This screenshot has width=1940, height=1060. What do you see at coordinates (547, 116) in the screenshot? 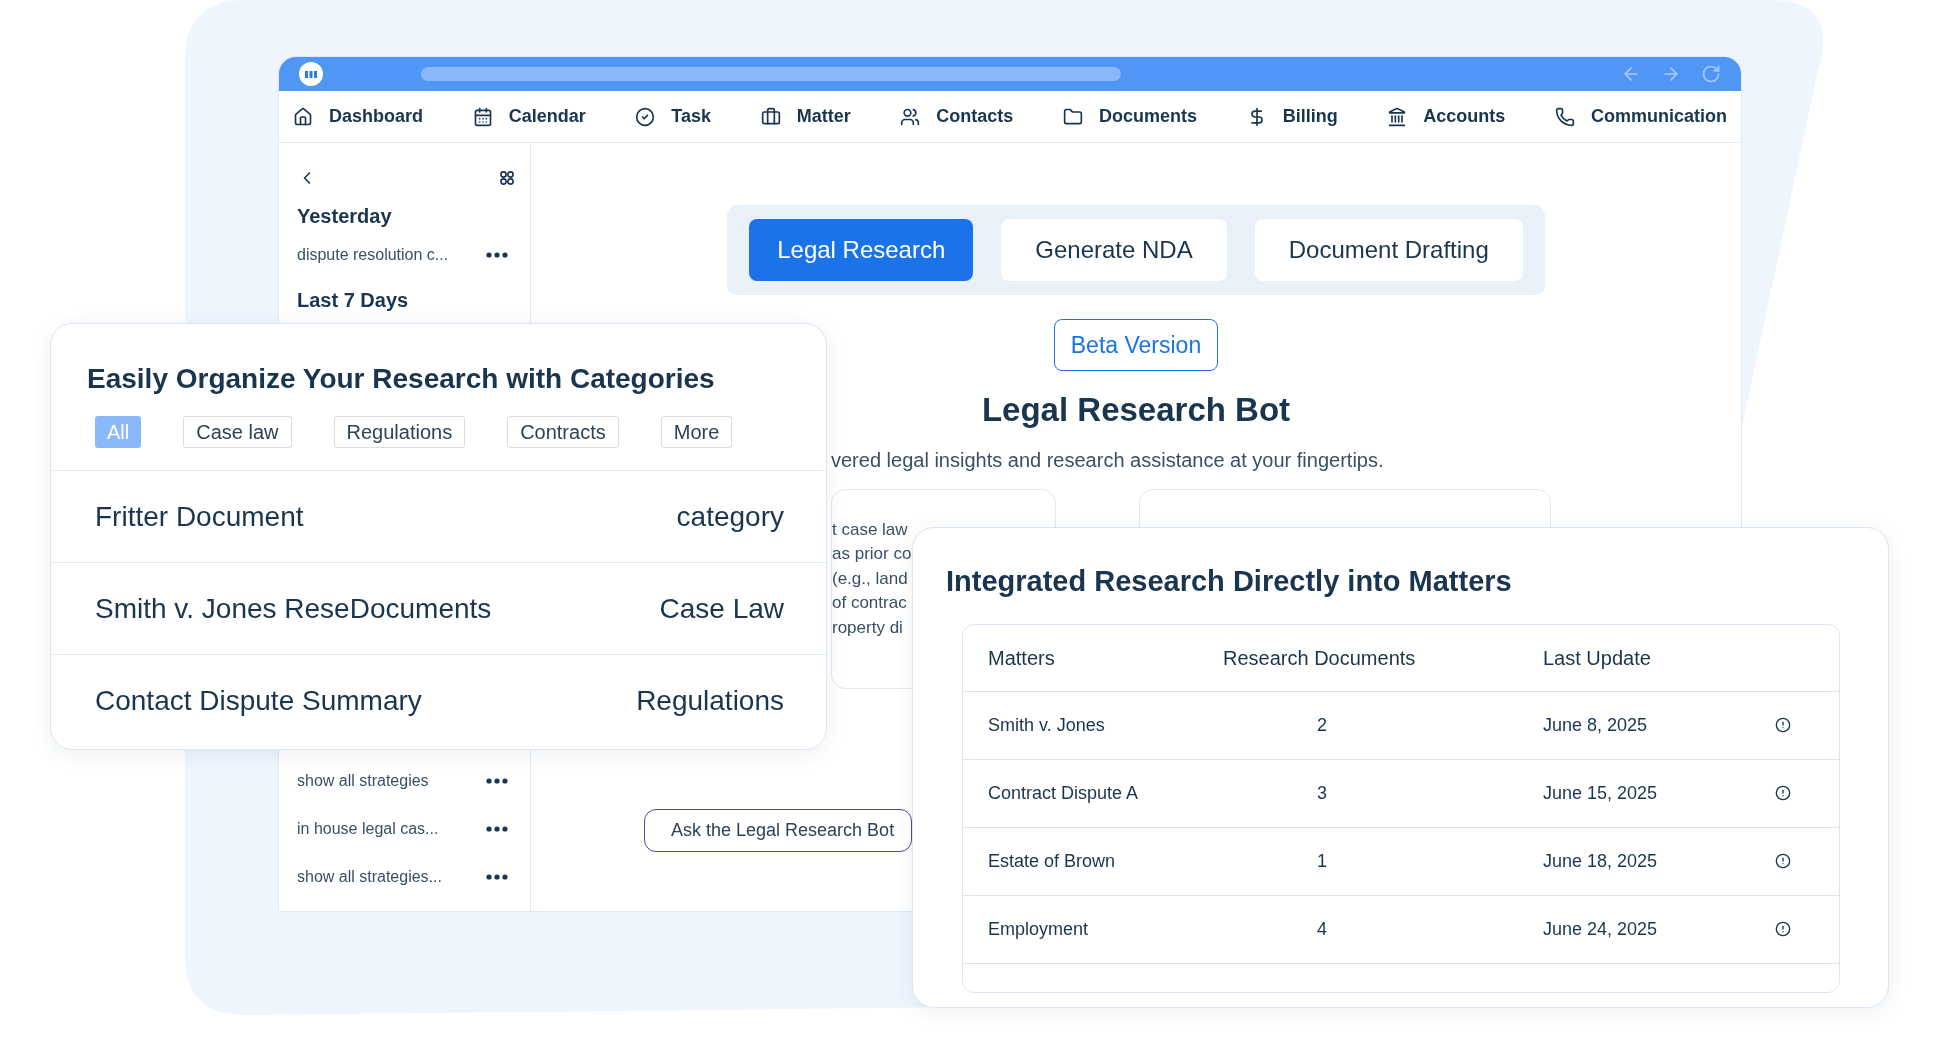
I see `nav-link: Calendar` at bounding box center [547, 116].